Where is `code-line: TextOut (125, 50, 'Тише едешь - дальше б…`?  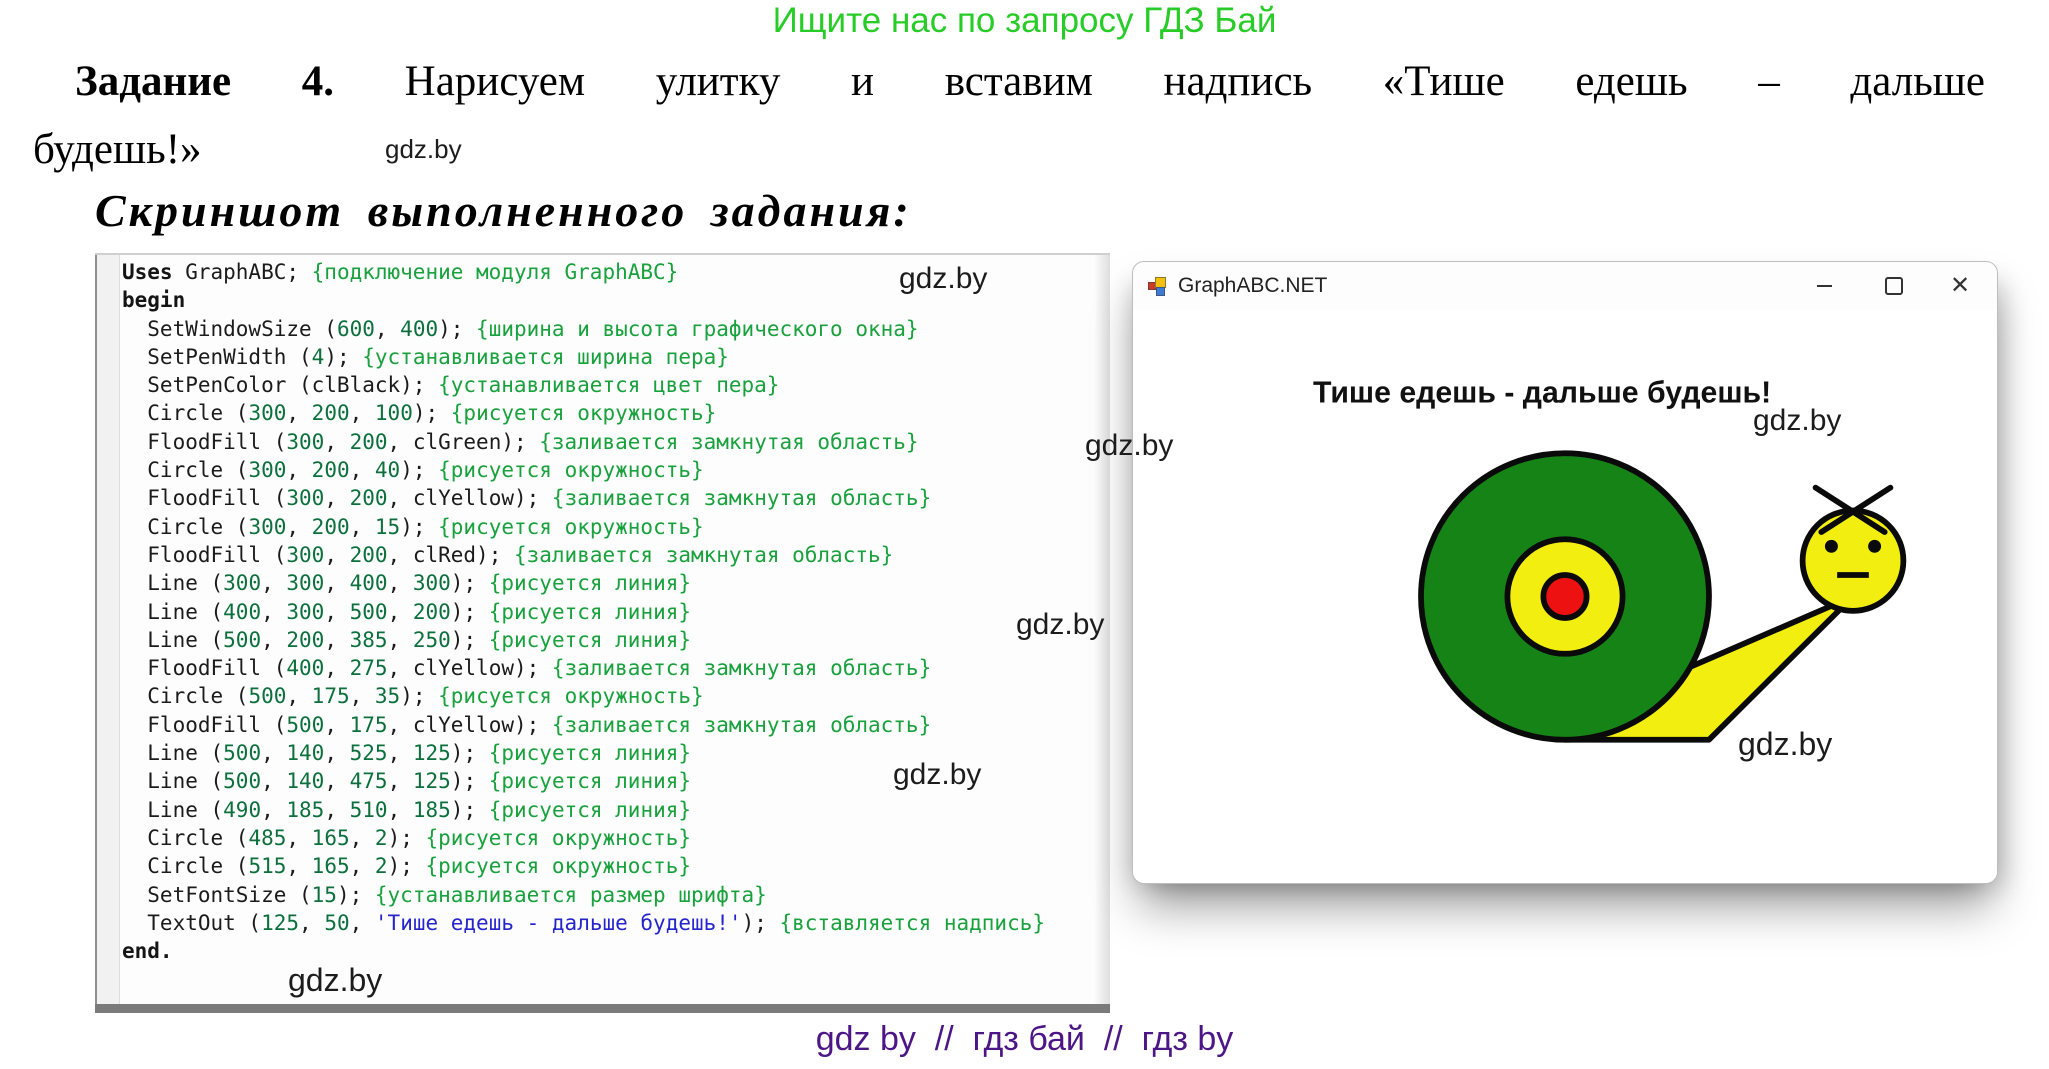
code-line: TextOut (125, 50, 'Тише едешь - дальше б… is located at coordinates (584, 922).